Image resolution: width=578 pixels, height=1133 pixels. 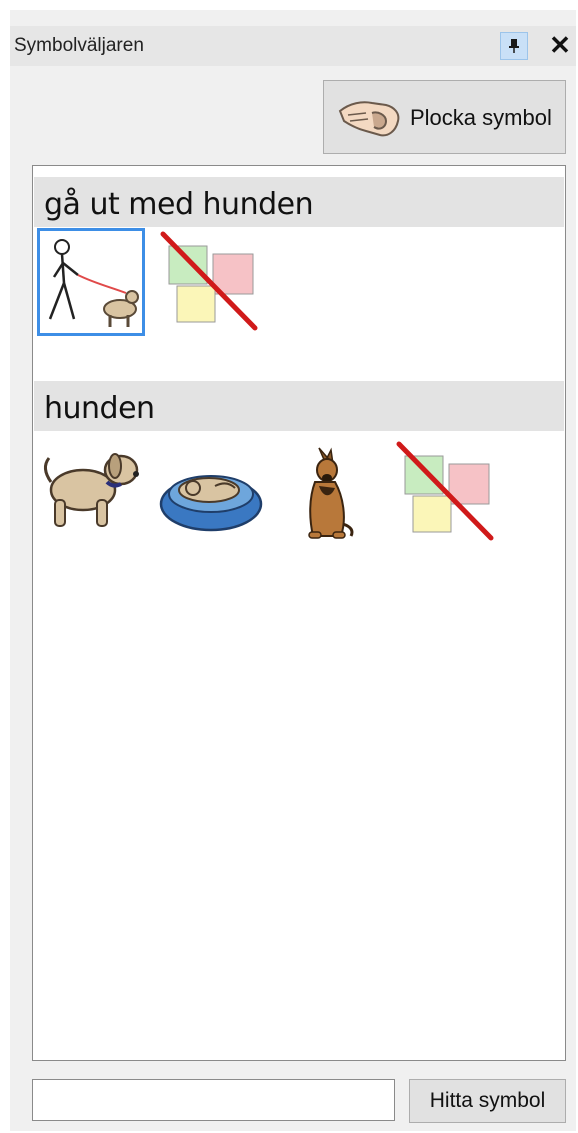 I want to click on pin-icon, so click(x=514, y=46).